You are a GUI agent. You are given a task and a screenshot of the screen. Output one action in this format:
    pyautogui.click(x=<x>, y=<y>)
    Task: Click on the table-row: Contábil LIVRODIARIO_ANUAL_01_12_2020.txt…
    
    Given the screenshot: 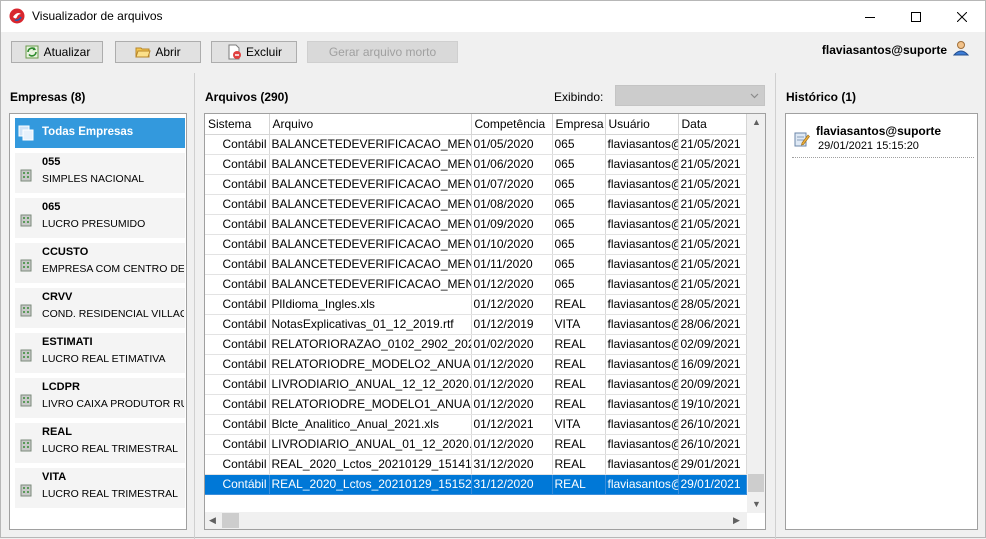 What is the action you would take?
    pyautogui.click(x=476, y=444)
    